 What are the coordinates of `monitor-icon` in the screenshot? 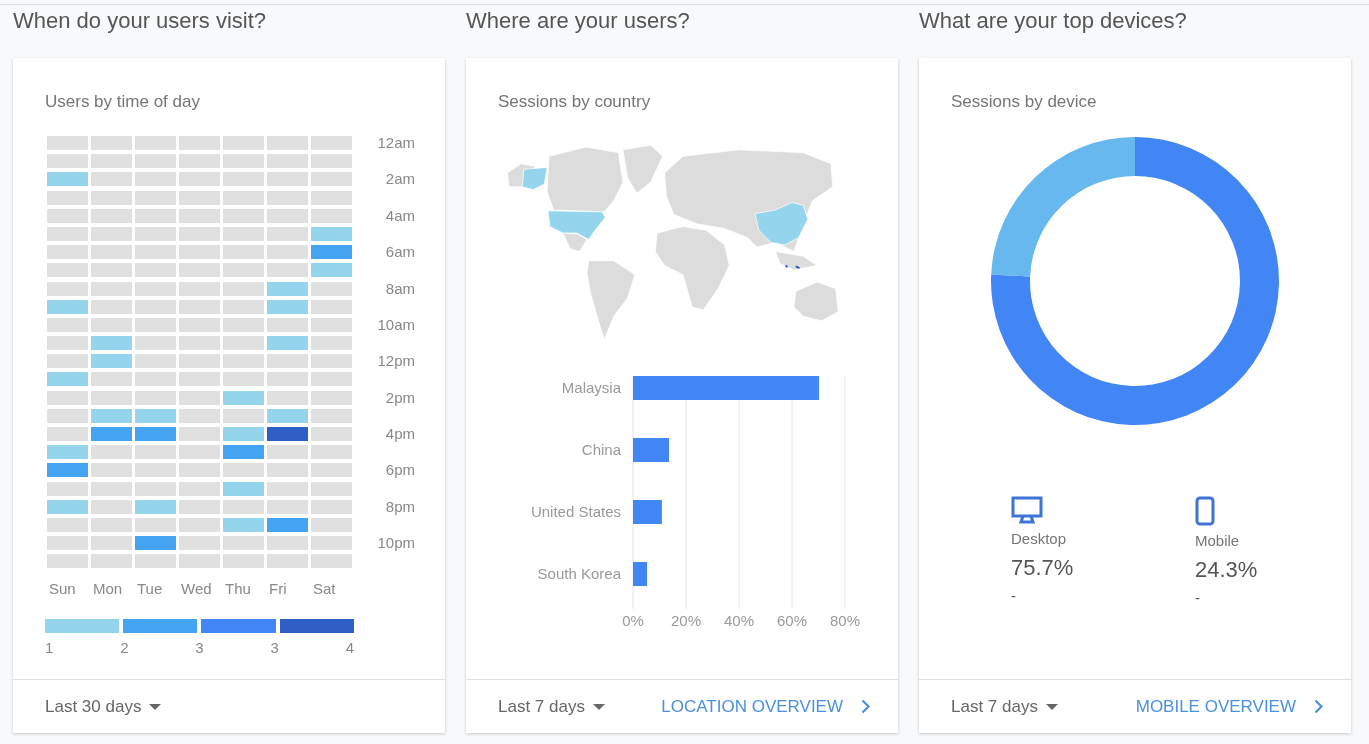 It's located at (1027, 510).